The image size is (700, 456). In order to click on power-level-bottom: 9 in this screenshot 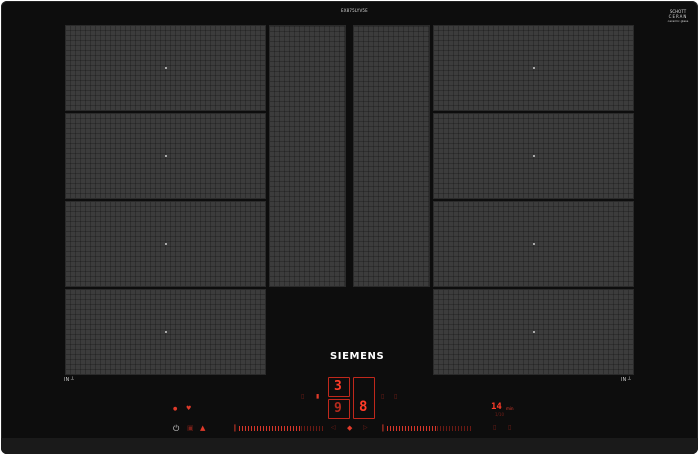, I will do `click(338, 408)`.